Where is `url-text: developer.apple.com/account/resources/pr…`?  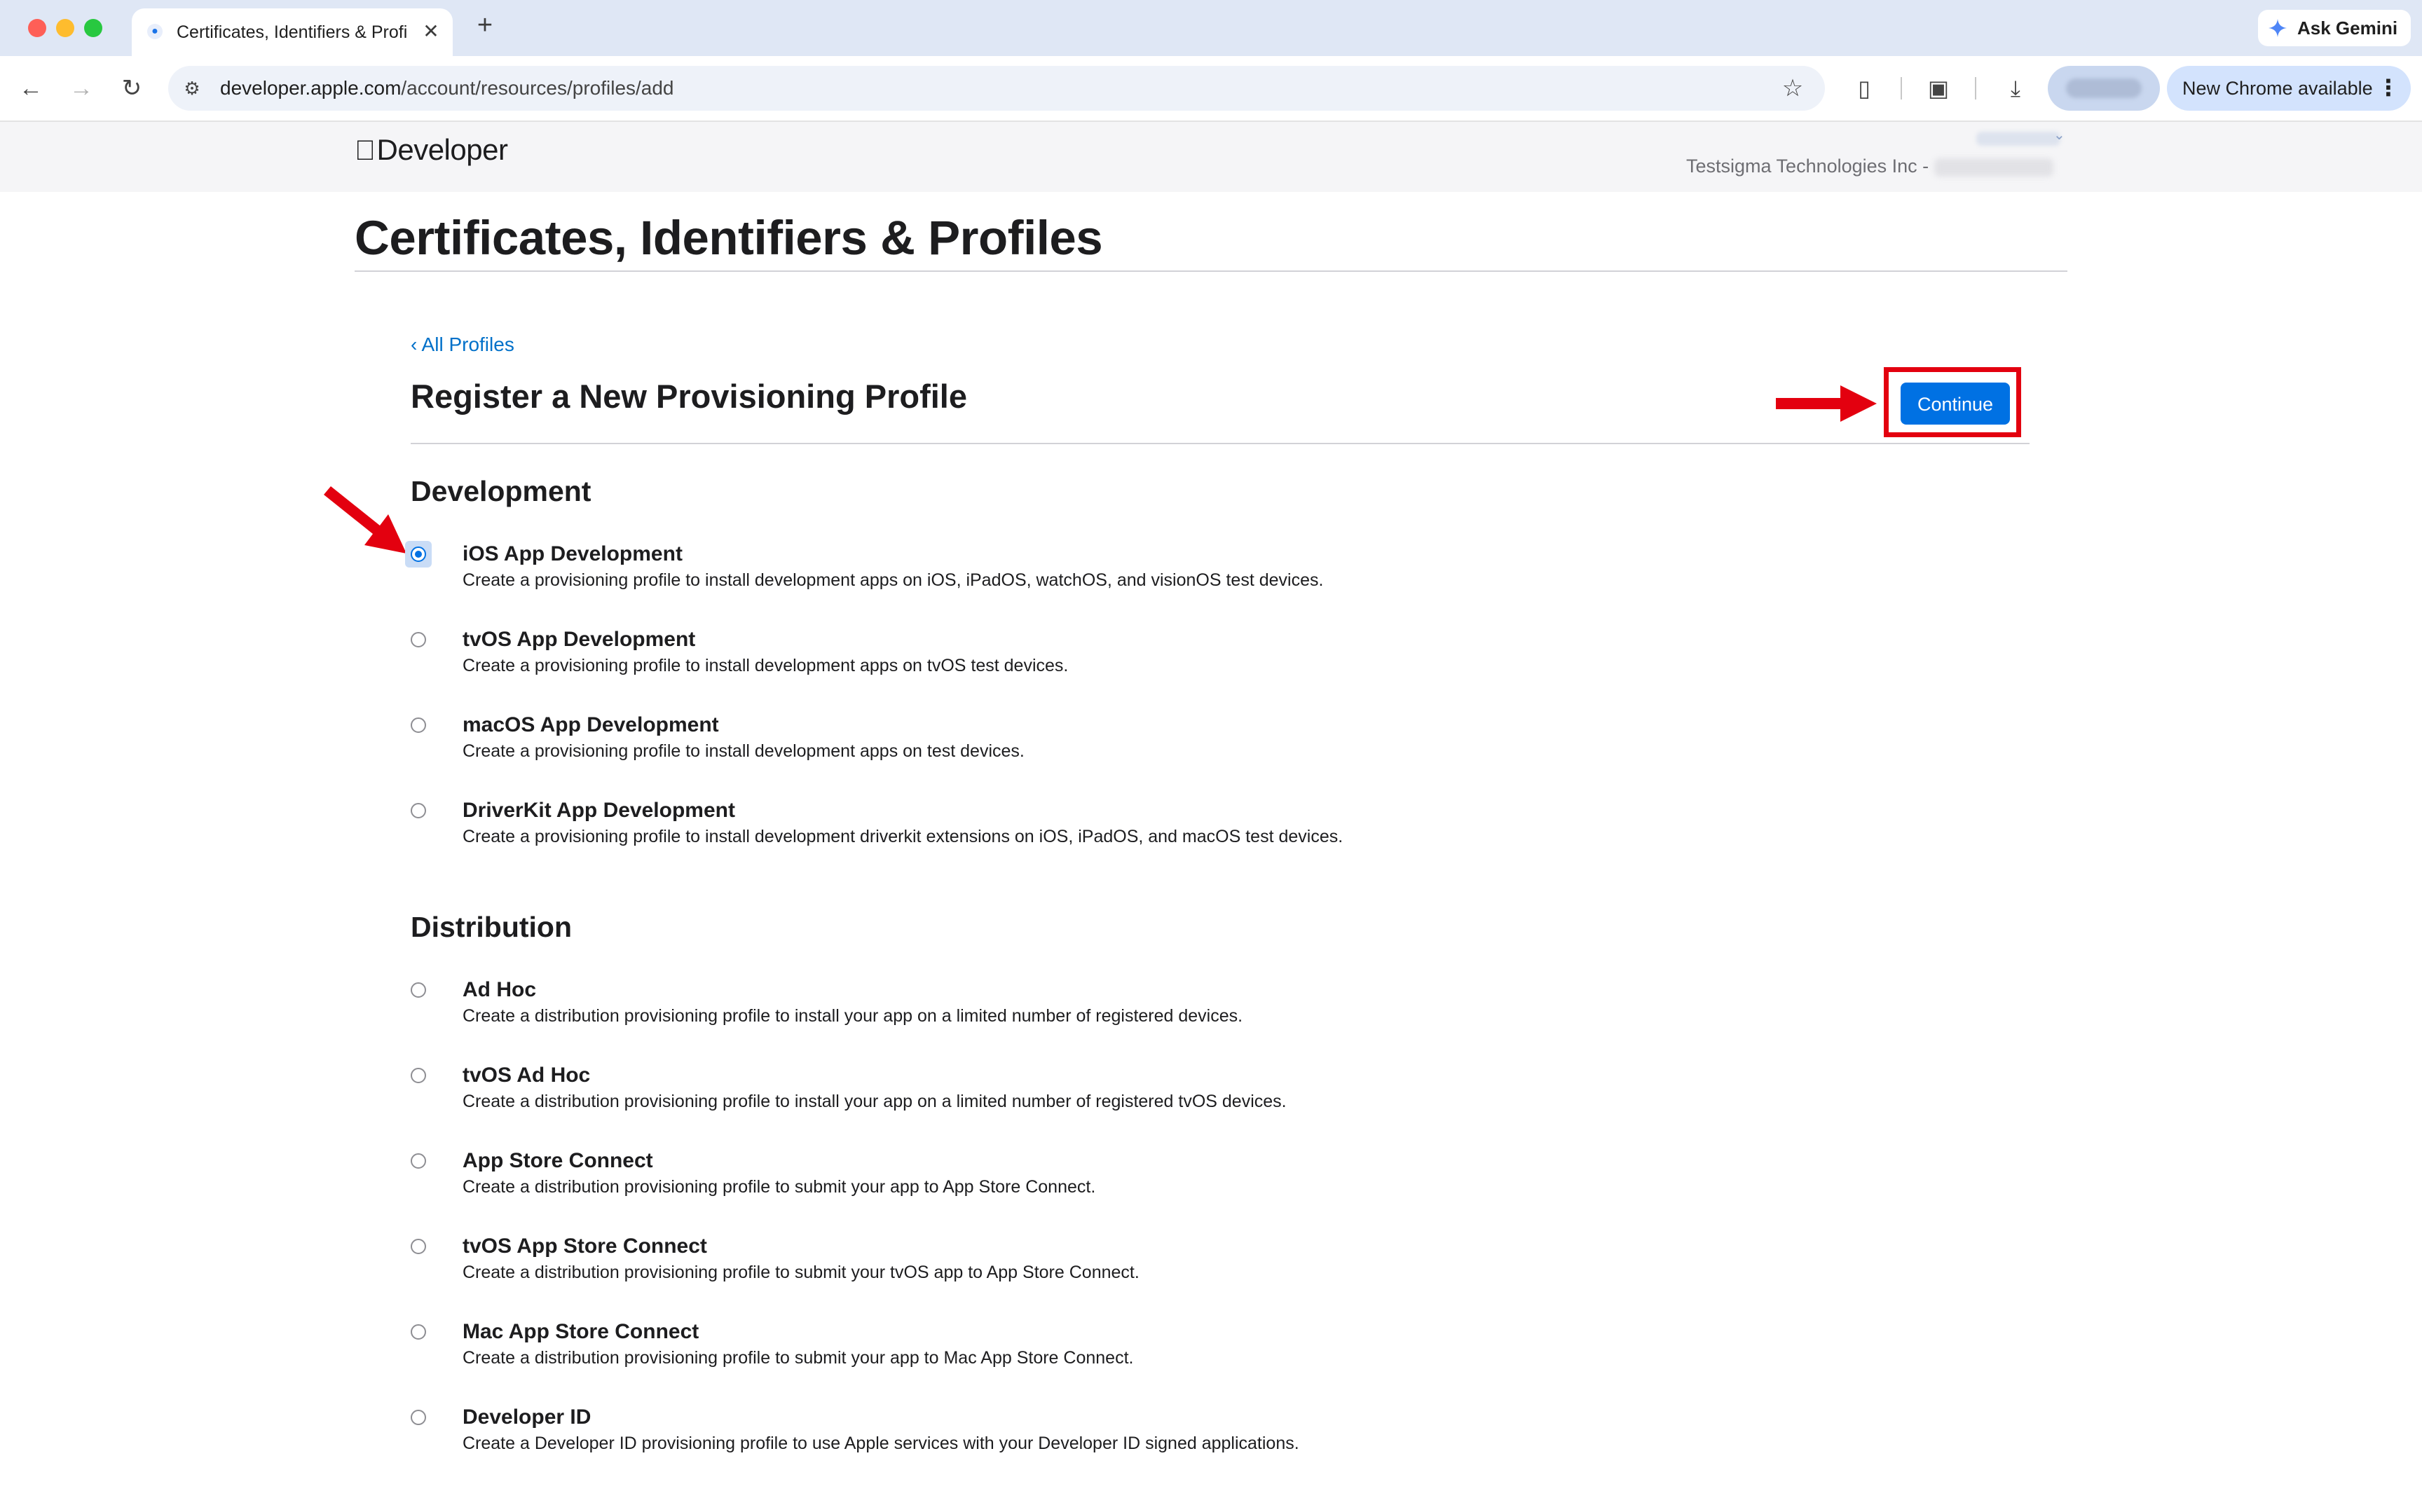 url-text: developer.apple.com/account/resources/pr… is located at coordinates (447, 88).